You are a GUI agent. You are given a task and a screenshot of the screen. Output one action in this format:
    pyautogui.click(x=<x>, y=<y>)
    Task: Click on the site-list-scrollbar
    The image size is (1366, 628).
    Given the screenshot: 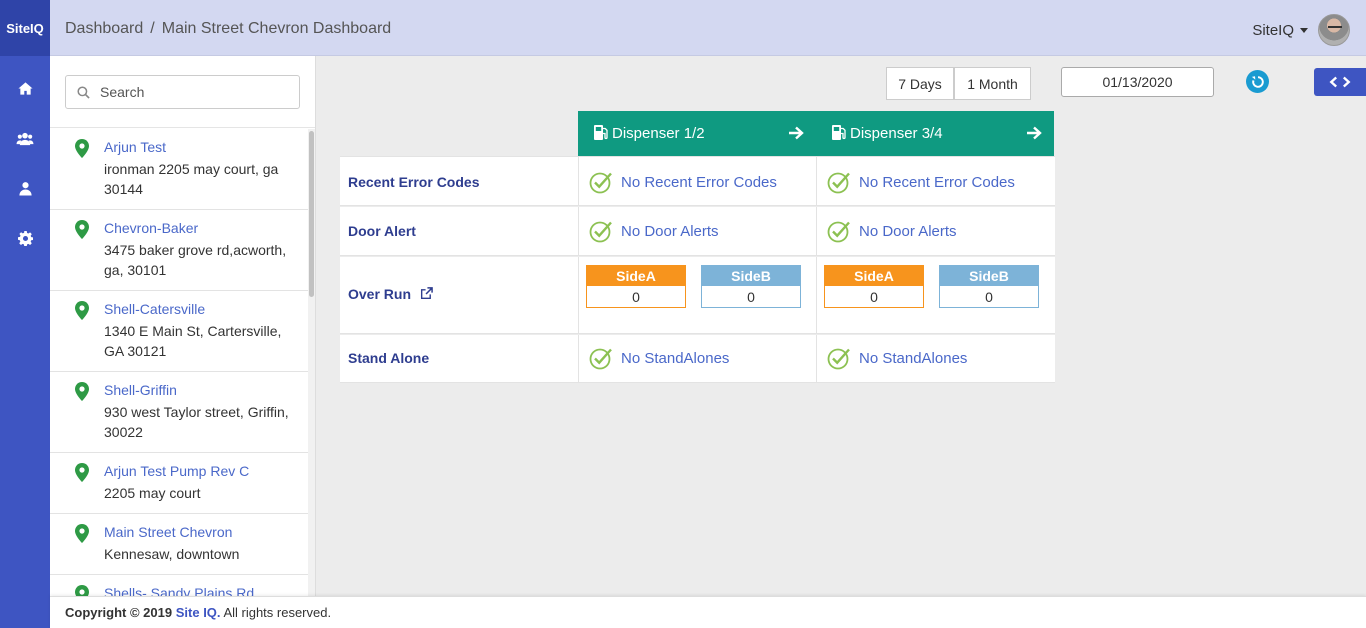 What is the action you would take?
    pyautogui.click(x=311, y=362)
    